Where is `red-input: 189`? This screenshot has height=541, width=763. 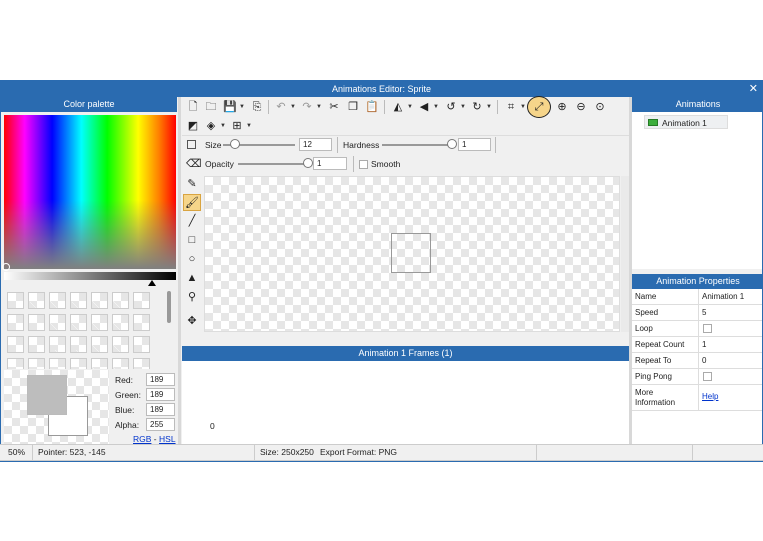 red-input: 189 is located at coordinates (160, 379).